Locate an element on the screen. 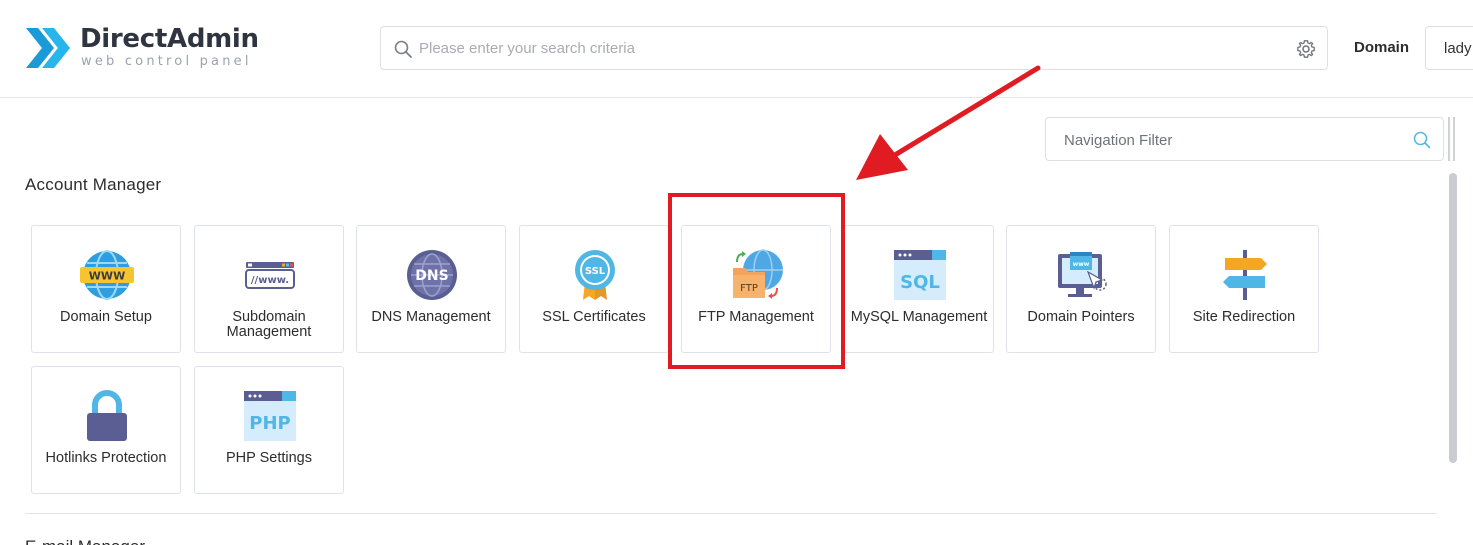 Image resolution: width=1473 pixels, height=545 pixels. tile-domain-setup: WWW Domain Setup is located at coordinates (106, 289).